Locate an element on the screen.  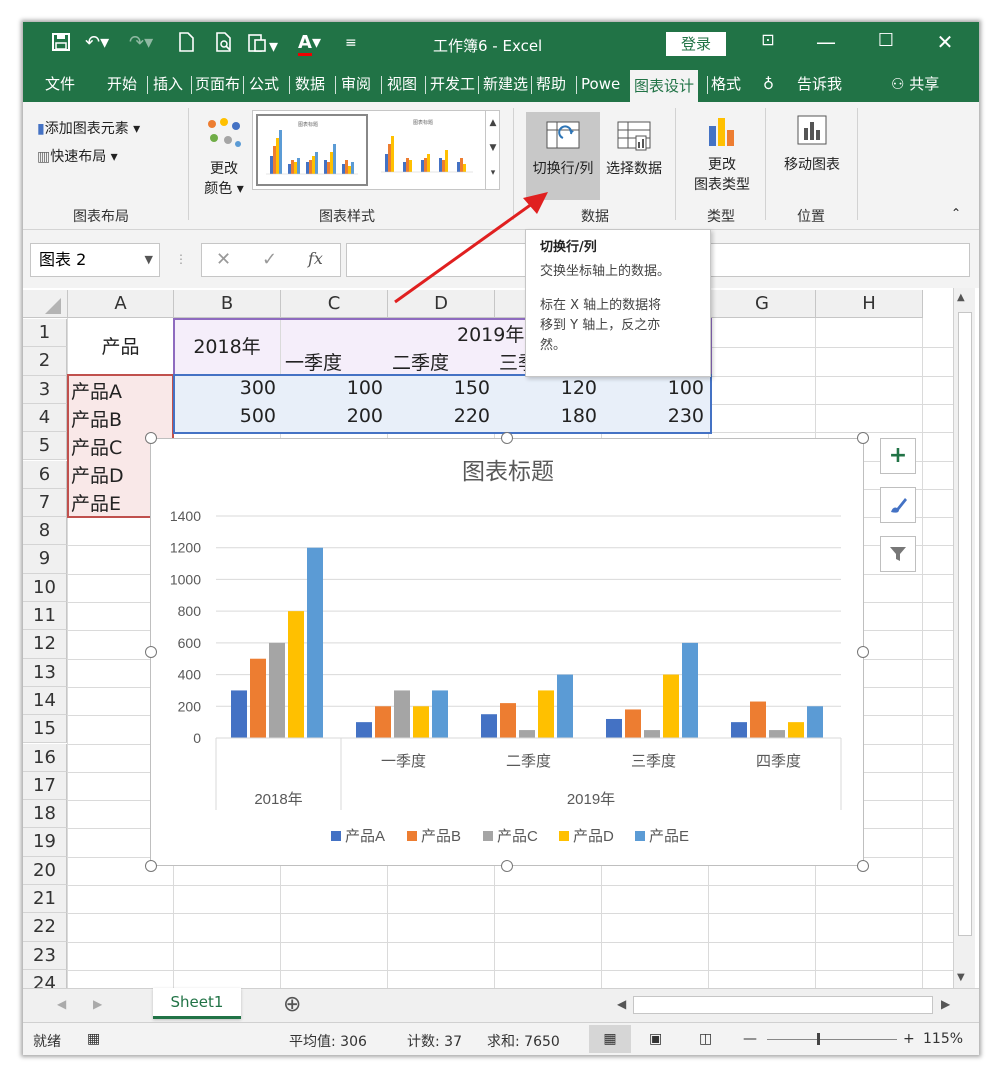
cell-e2: 三季 is located at coordinates (512, 361).